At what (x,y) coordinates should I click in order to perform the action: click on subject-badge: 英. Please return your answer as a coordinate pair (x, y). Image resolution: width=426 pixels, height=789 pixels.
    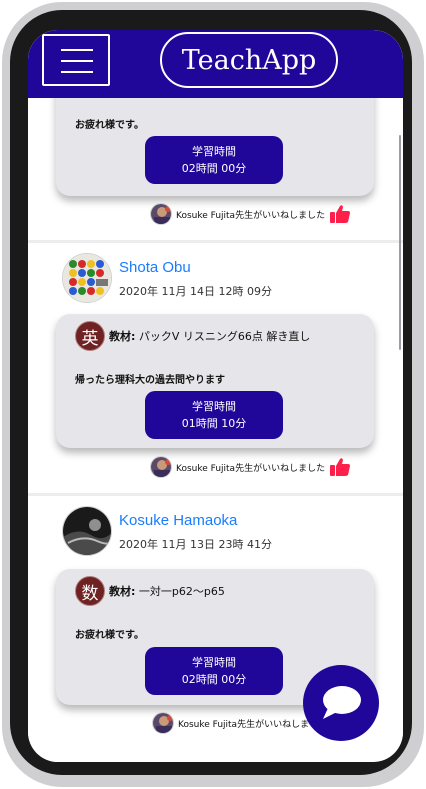
    Looking at the image, I should click on (90, 336).